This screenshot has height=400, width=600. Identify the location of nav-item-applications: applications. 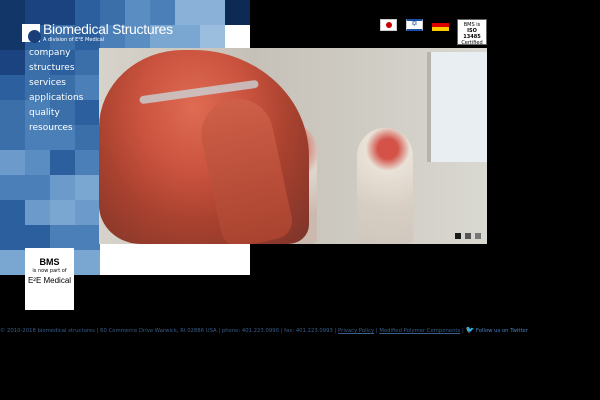
(52, 98).